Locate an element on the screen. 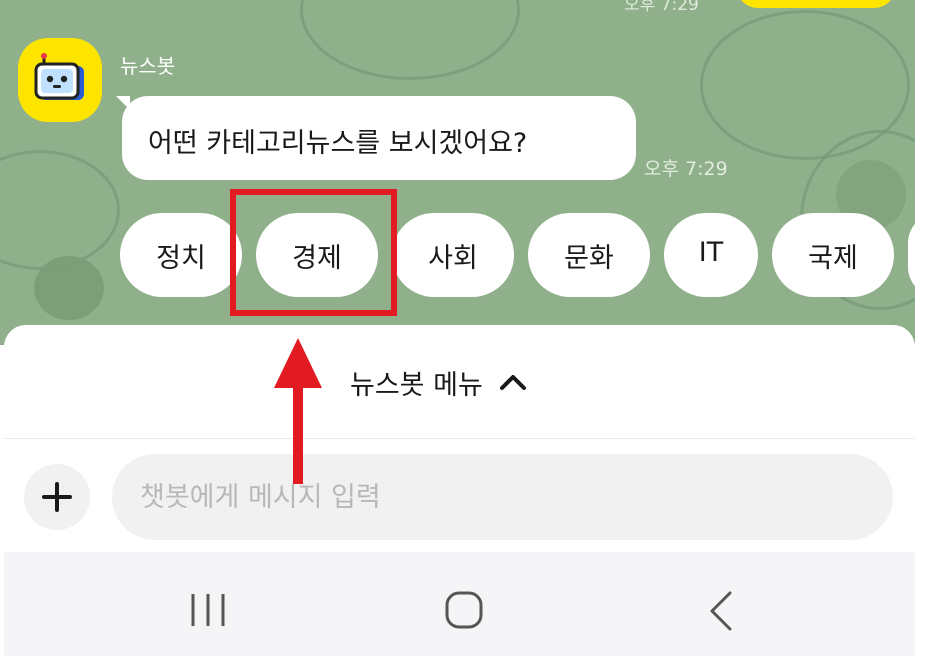 The height and width of the screenshot is (656, 925). recent-apps-icon is located at coordinates (208, 610).